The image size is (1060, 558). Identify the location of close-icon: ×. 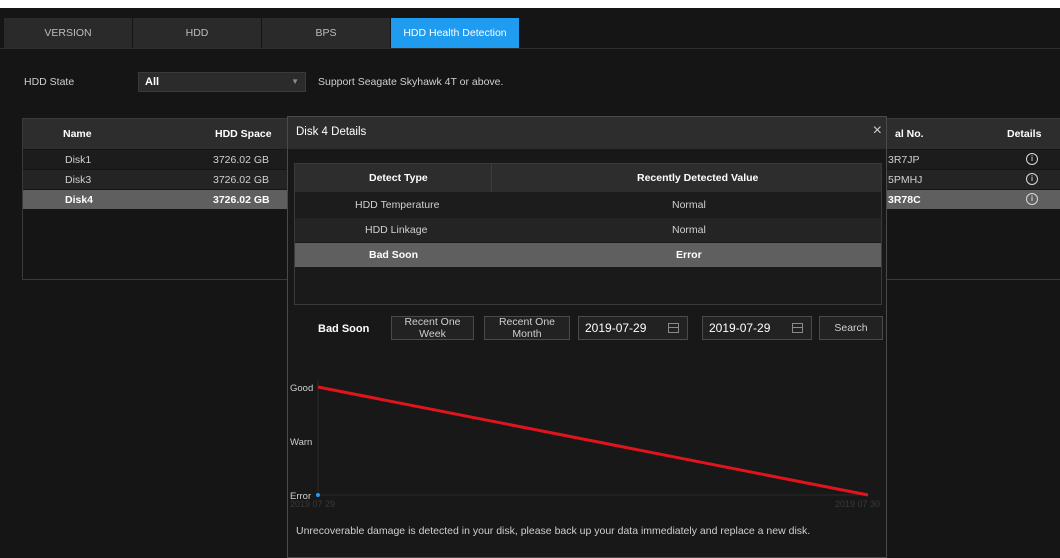
(877, 131).